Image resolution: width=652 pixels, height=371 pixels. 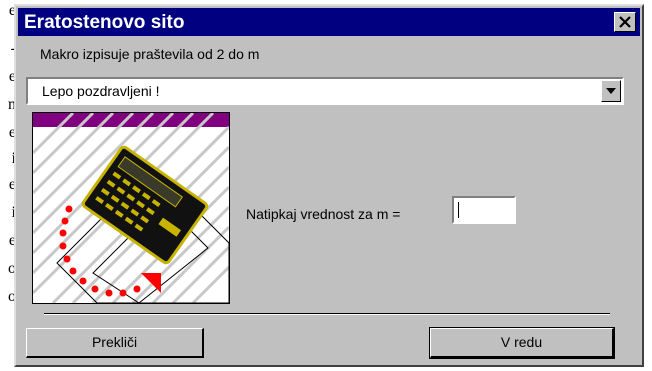 I want to click on cancel-button: Prekliči, so click(x=115, y=343).